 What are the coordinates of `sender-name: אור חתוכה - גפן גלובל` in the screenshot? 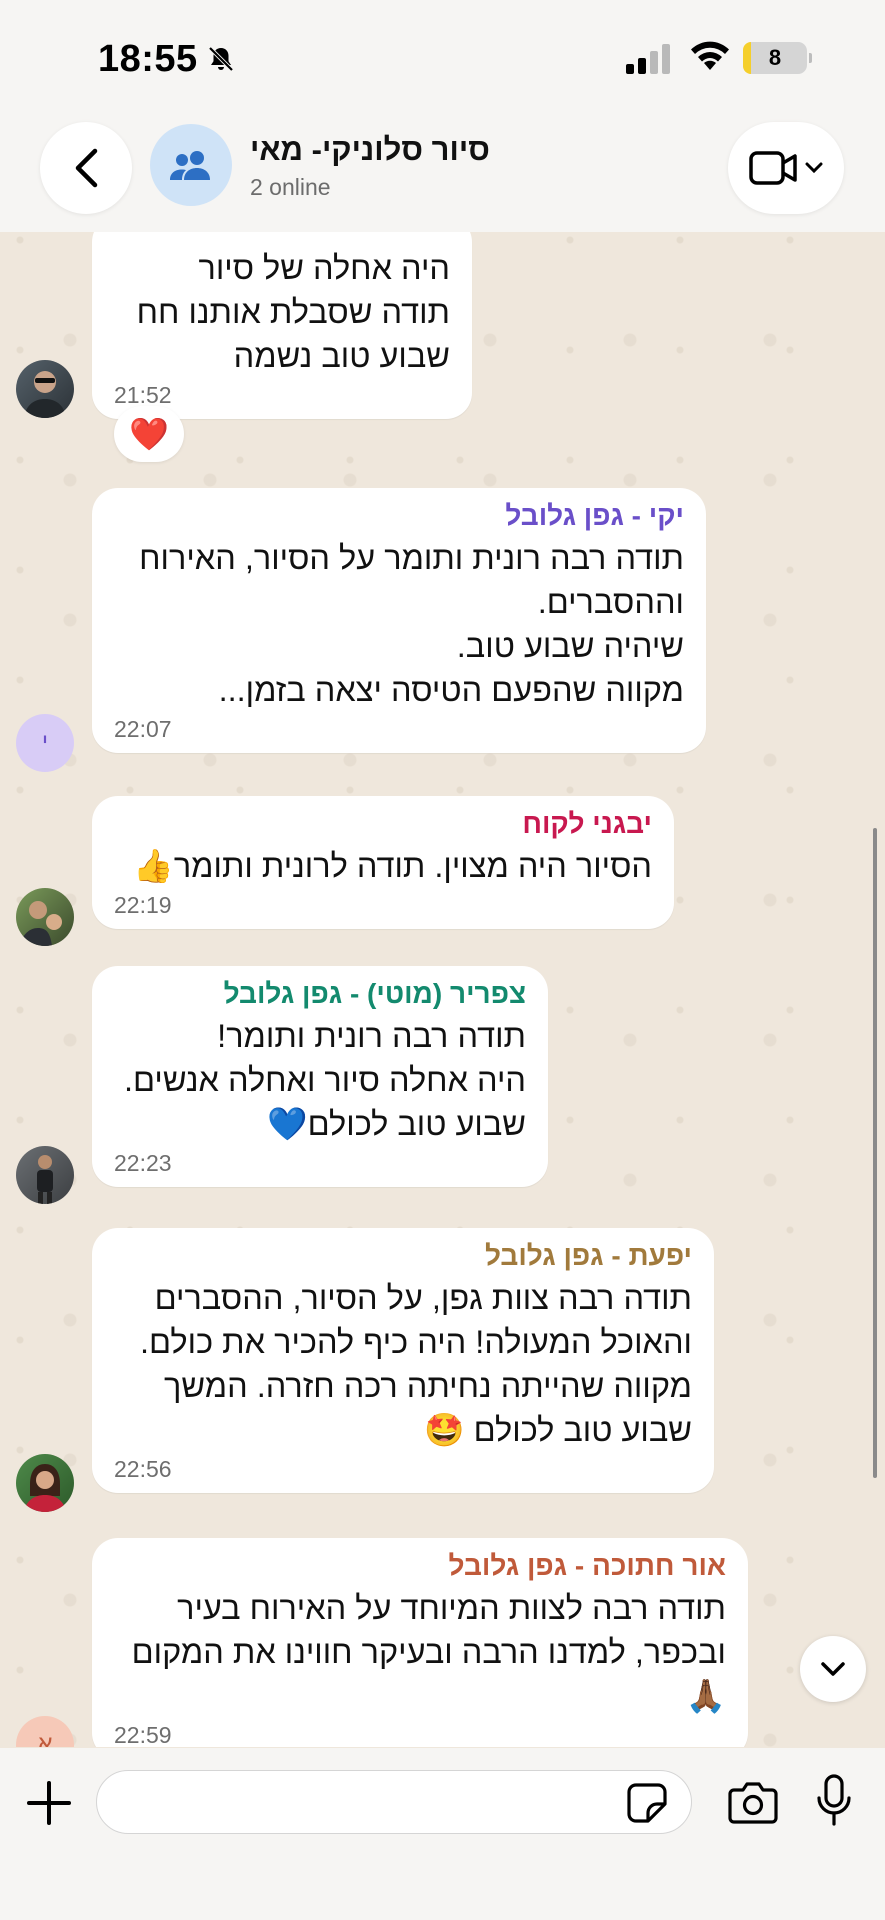 It's located at (420, 1566).